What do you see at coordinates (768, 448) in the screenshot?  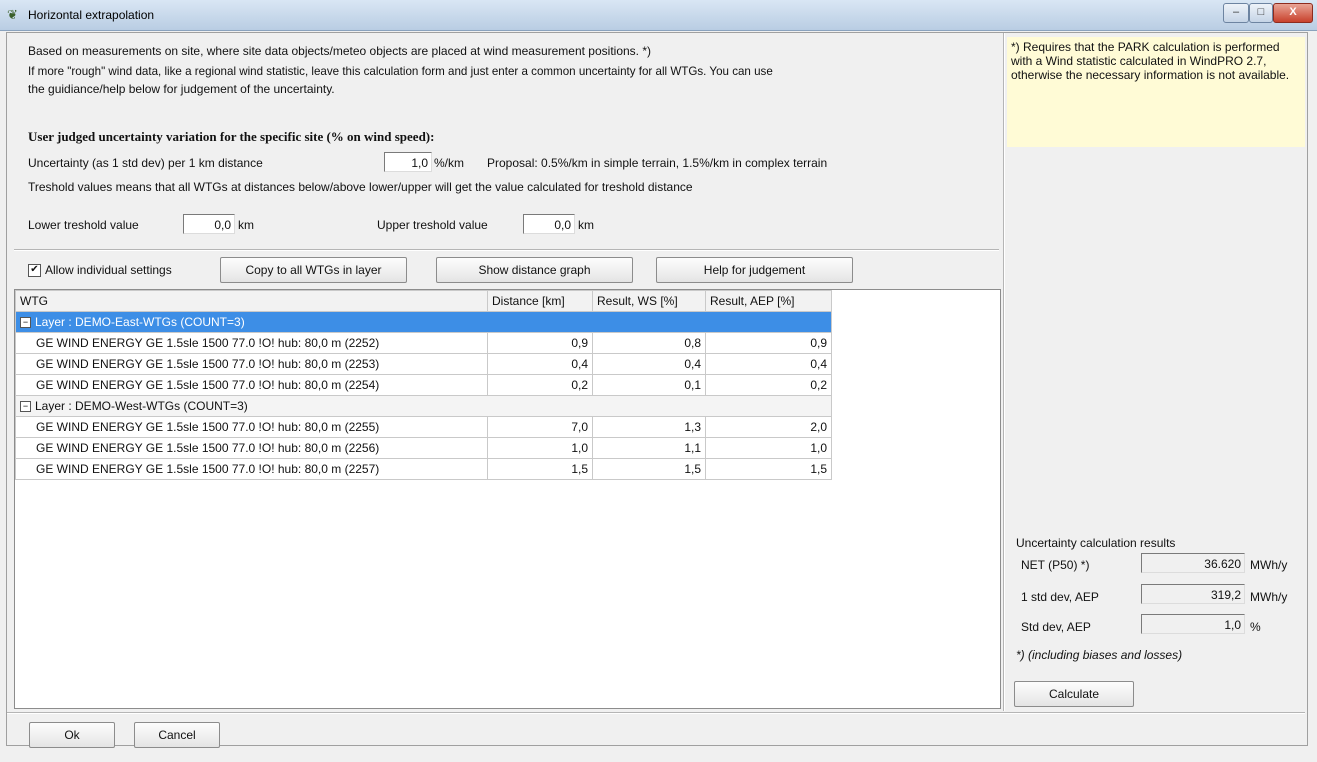 I see `aep-cell: 1,0` at bounding box center [768, 448].